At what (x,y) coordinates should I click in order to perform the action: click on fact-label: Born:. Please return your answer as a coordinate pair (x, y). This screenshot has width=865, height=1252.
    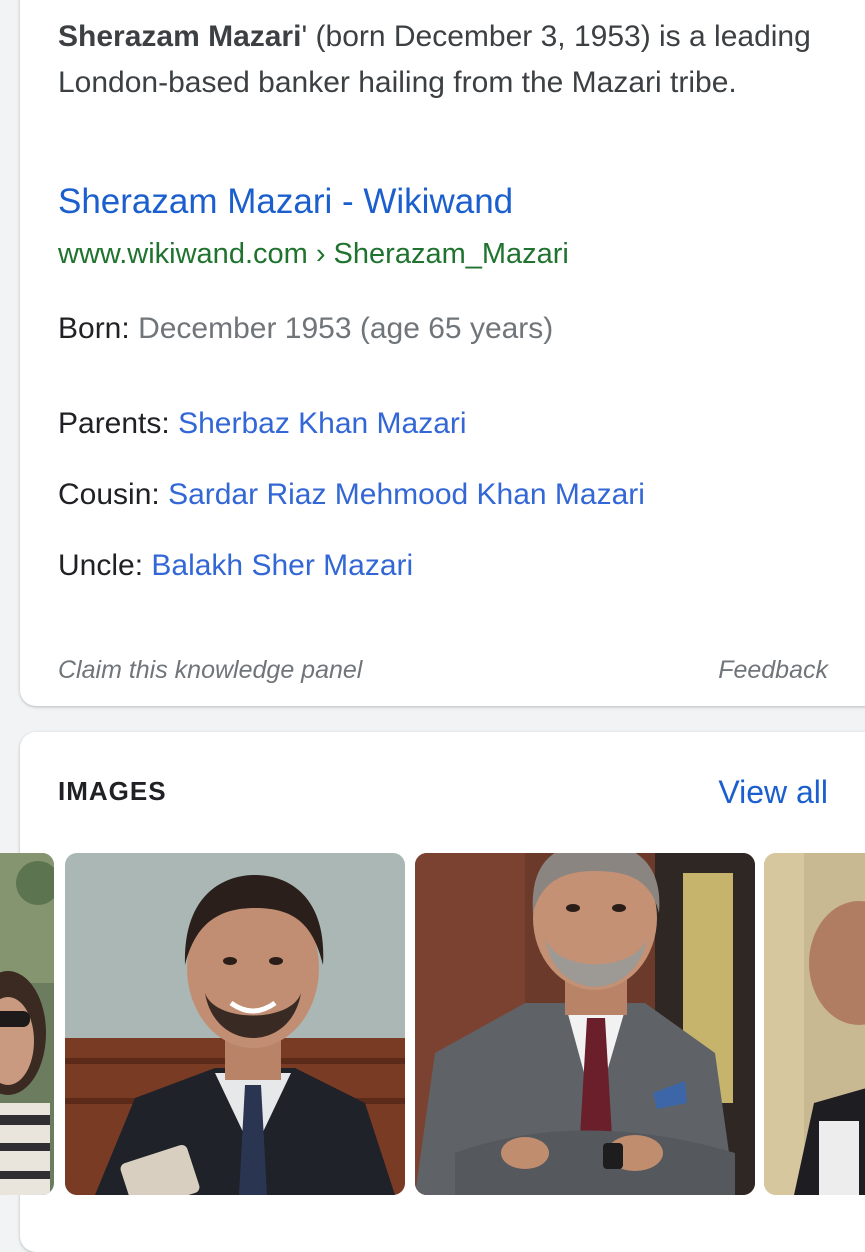
    Looking at the image, I should click on (94, 328).